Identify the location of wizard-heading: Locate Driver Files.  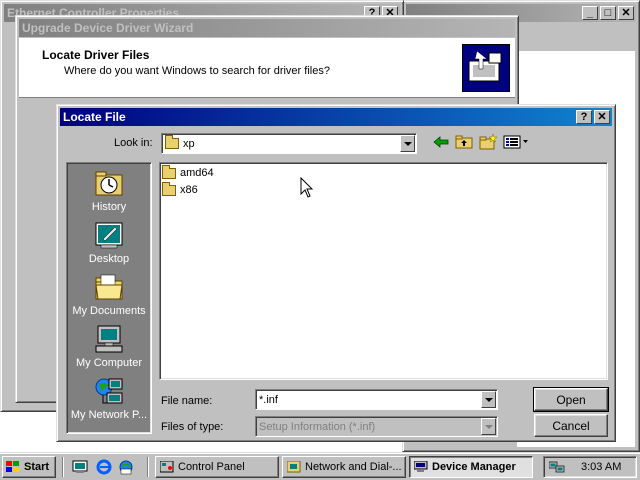
(96, 55).